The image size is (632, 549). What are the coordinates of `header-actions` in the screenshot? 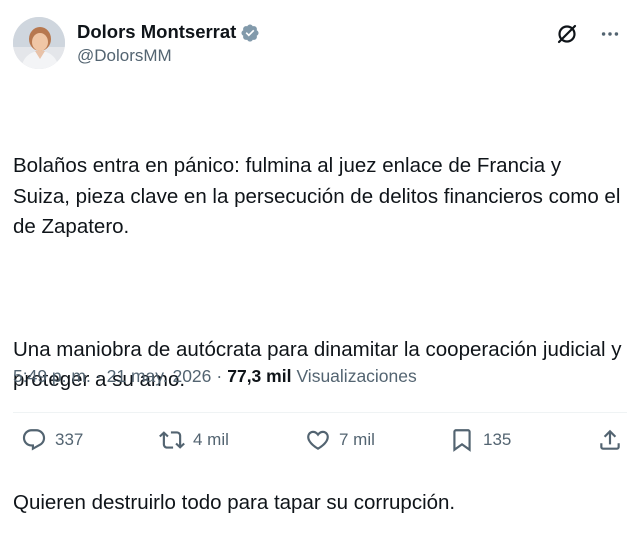 It's located at (588, 34).